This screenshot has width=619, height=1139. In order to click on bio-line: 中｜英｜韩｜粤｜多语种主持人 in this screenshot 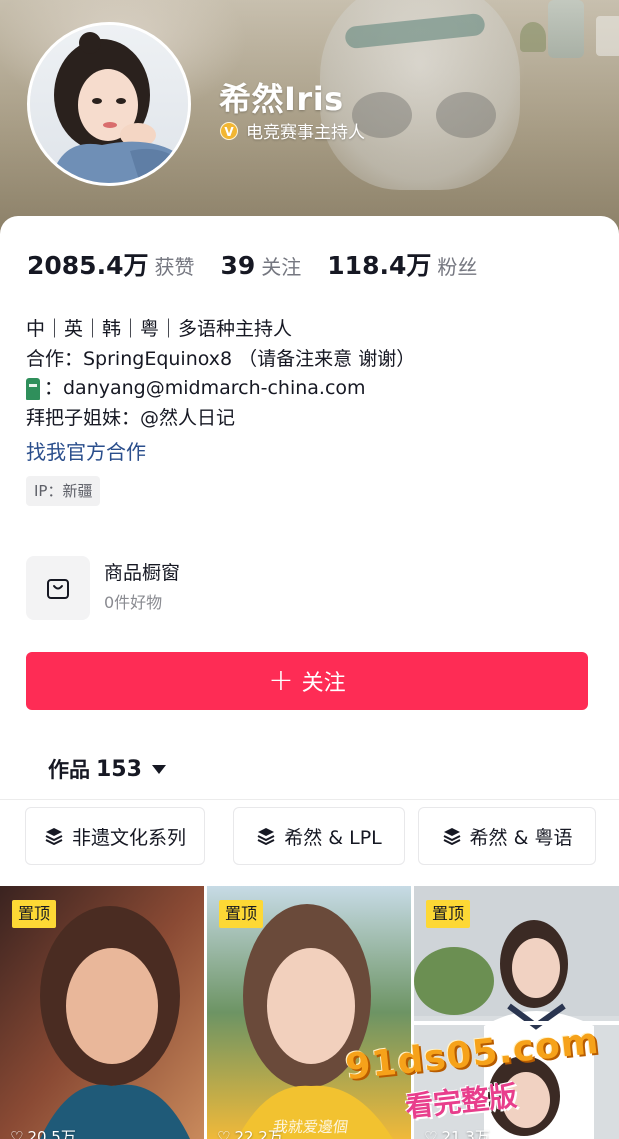, I will do `click(159, 329)`.